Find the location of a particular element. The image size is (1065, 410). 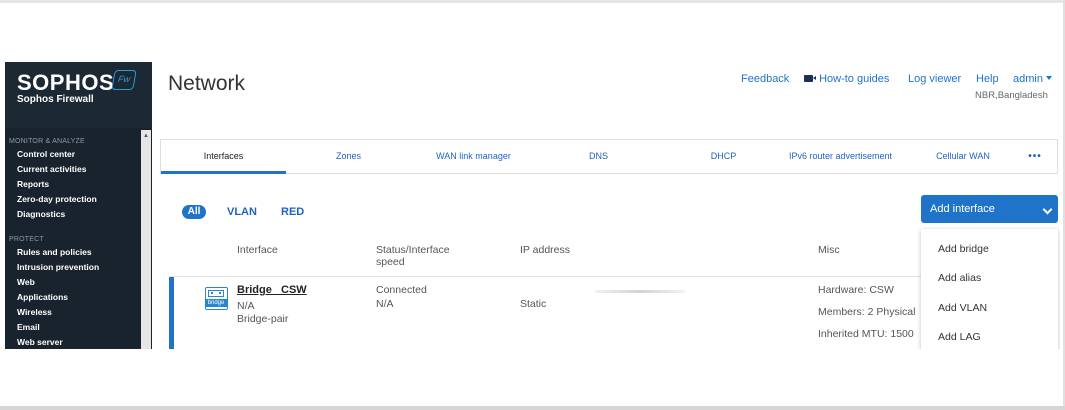

admin-menu: admin is located at coordinates (1032, 79).